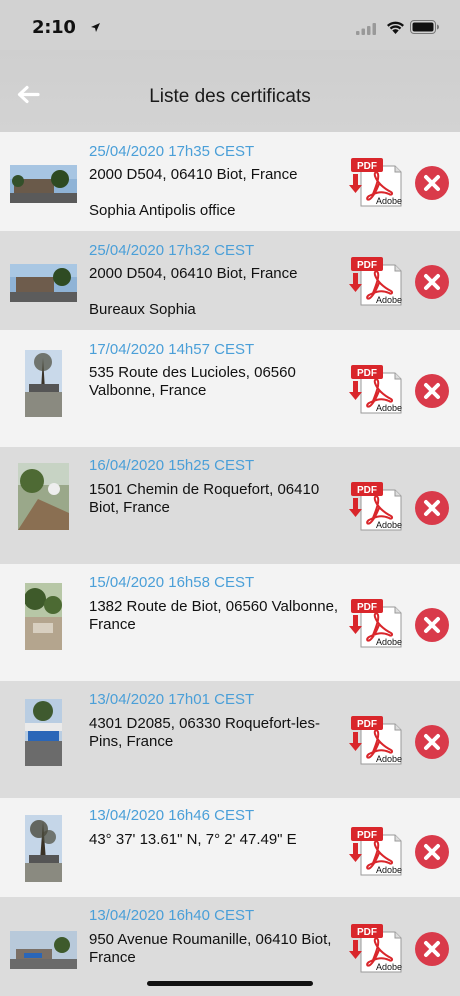  What do you see at coordinates (230, 983) in the screenshot?
I see `home-indicator` at bounding box center [230, 983].